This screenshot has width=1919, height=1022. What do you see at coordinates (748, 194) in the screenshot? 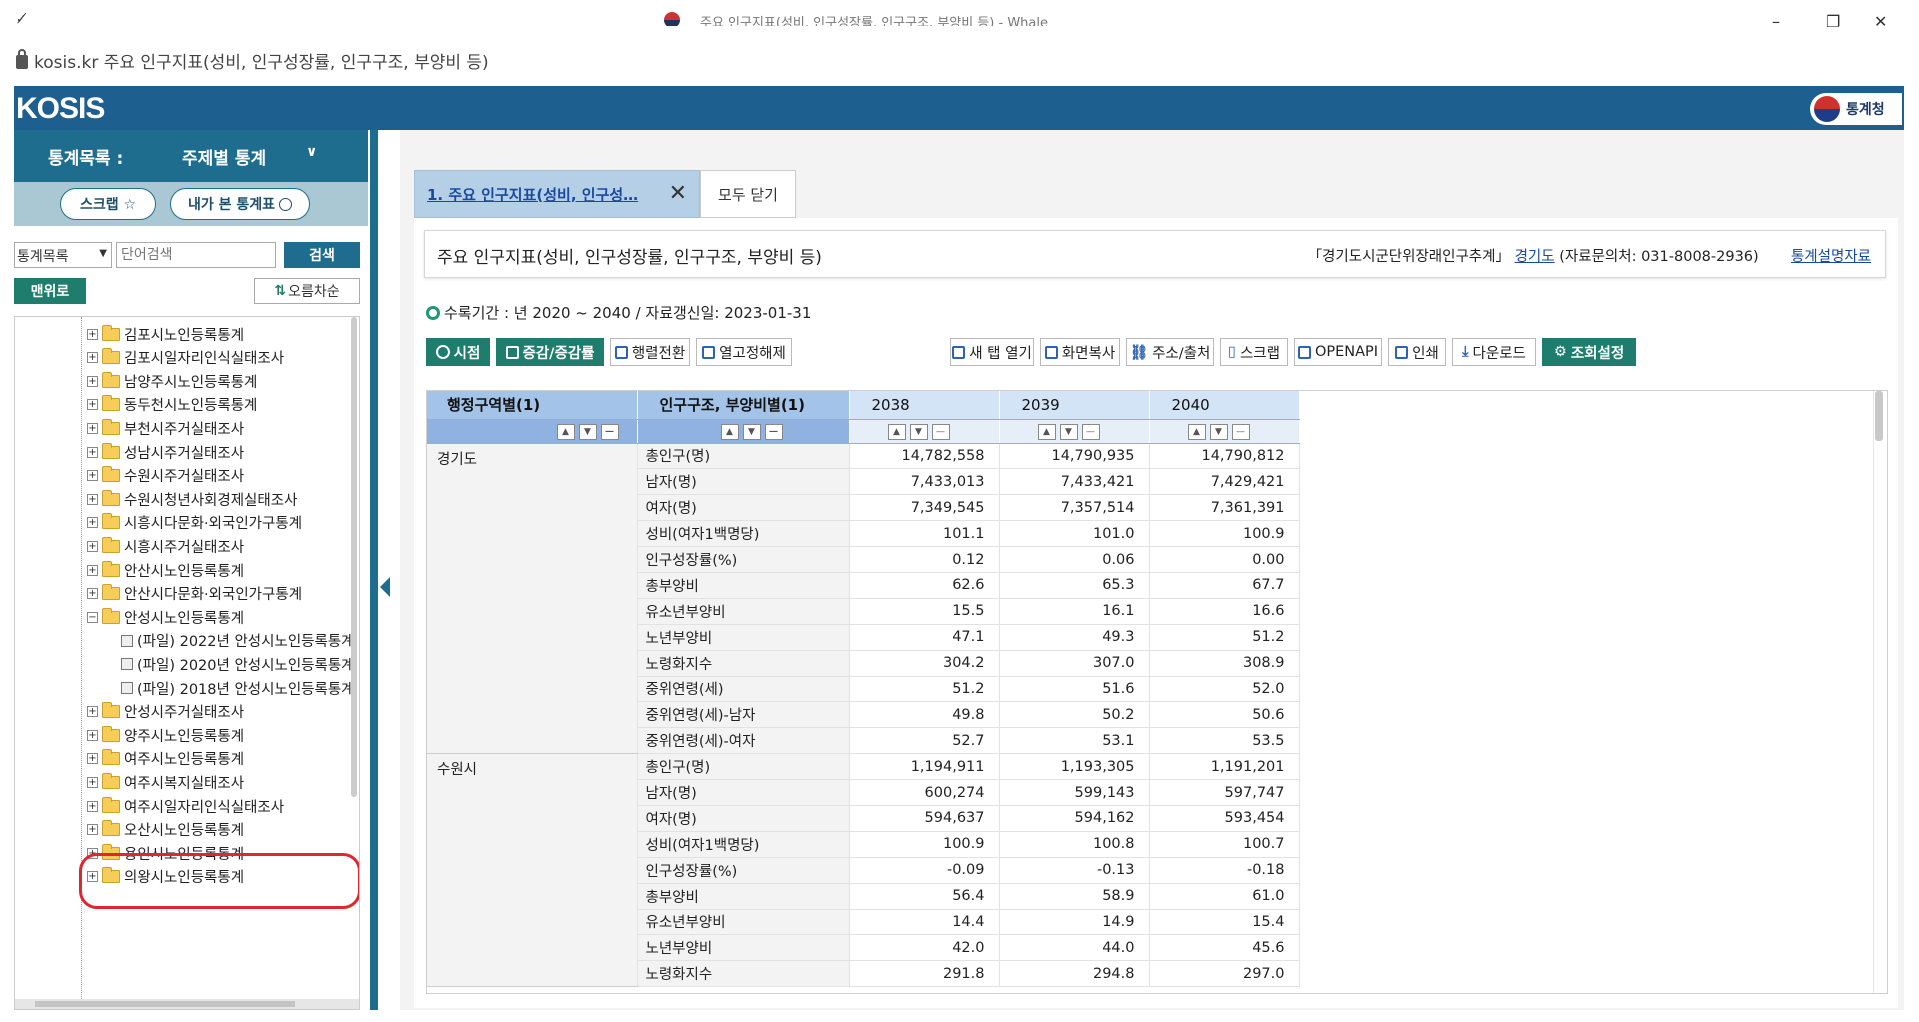
I see `close-all-tabs-button: 모두 닫기` at bounding box center [748, 194].